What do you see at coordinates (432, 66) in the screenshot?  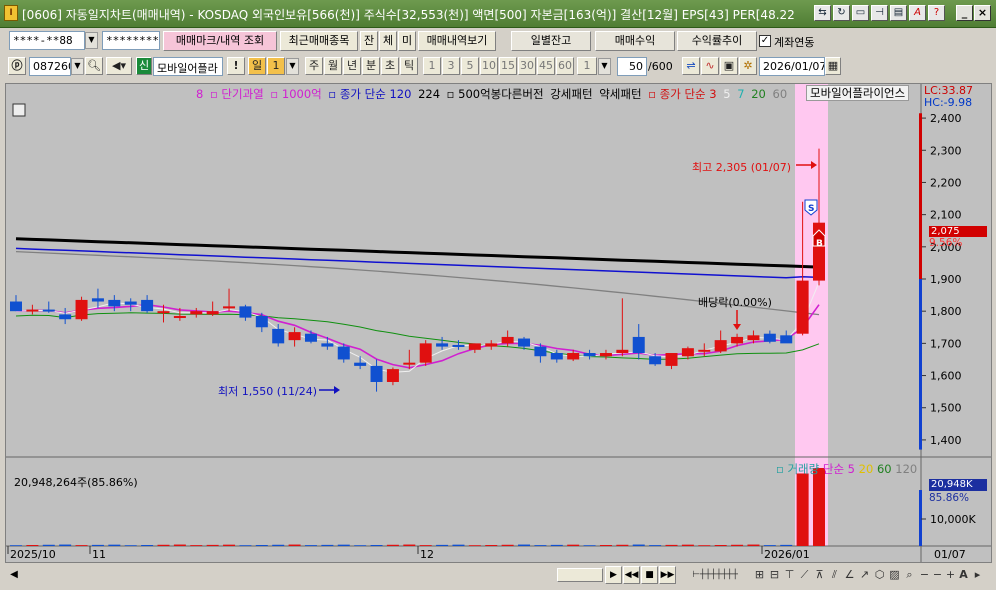 I see `interval-1: 1` at bounding box center [432, 66].